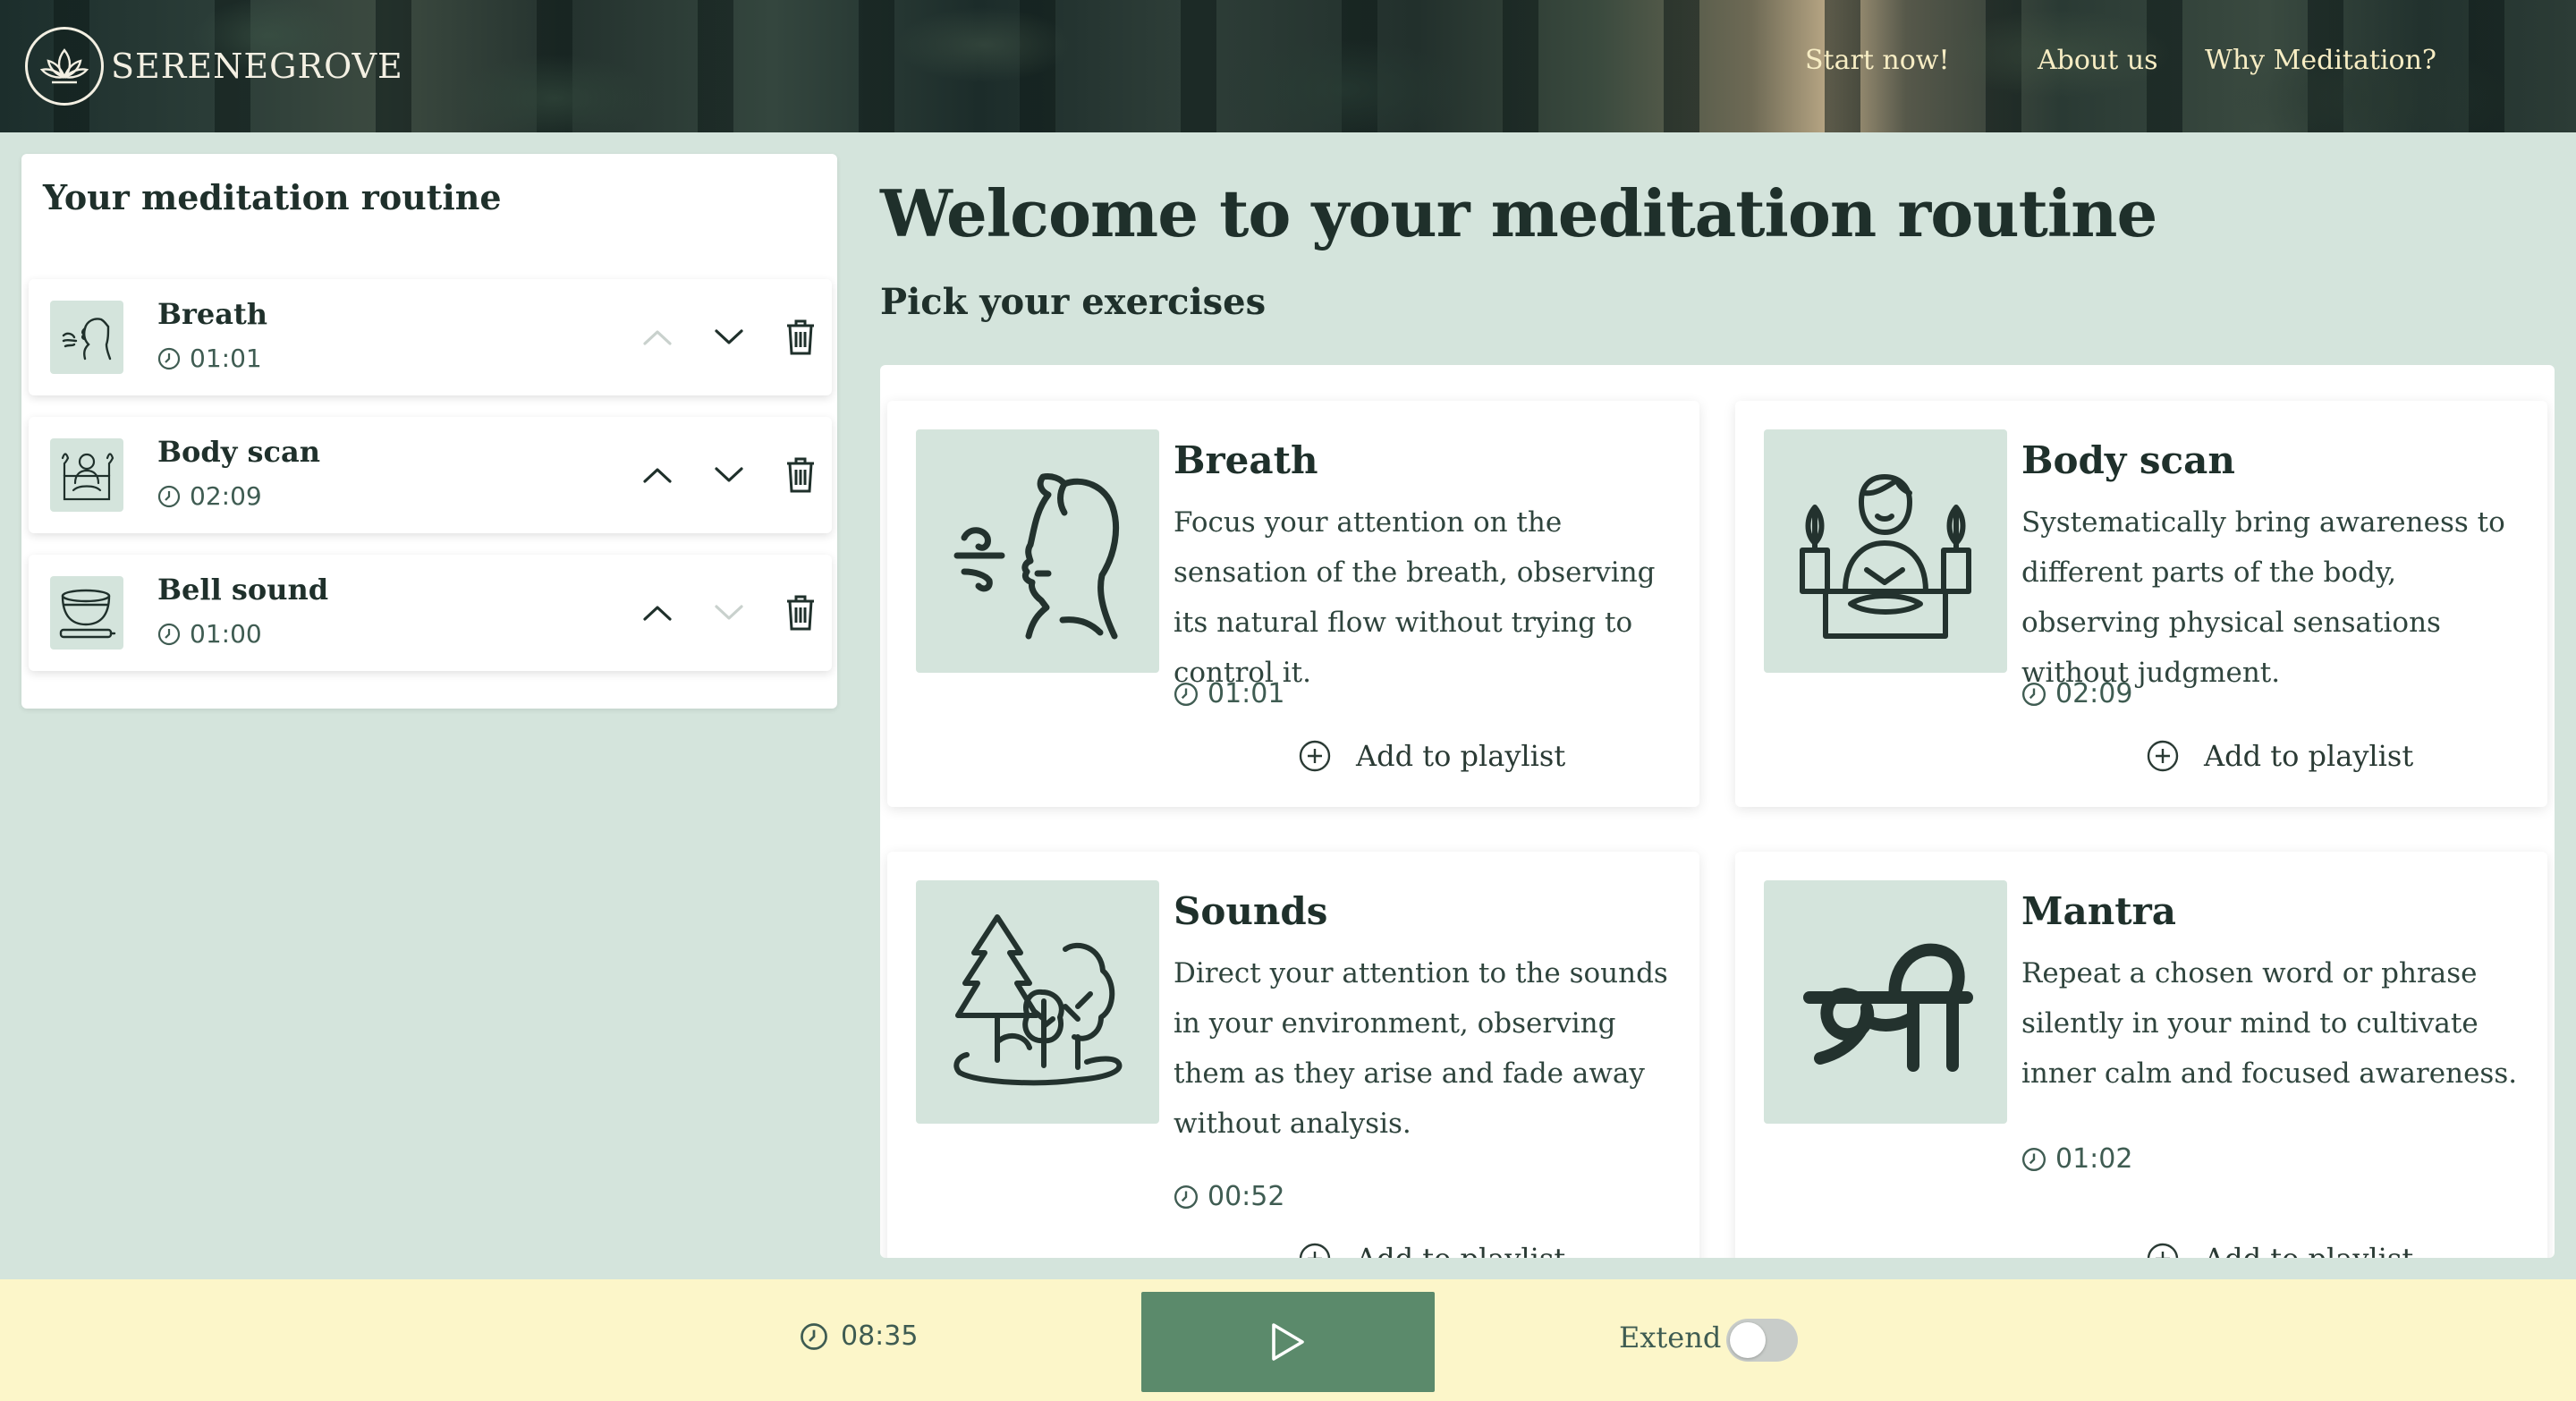 This screenshot has width=2576, height=1401. Describe the element at coordinates (212, 314) in the screenshot. I see `routine-item-title: Breath` at that location.